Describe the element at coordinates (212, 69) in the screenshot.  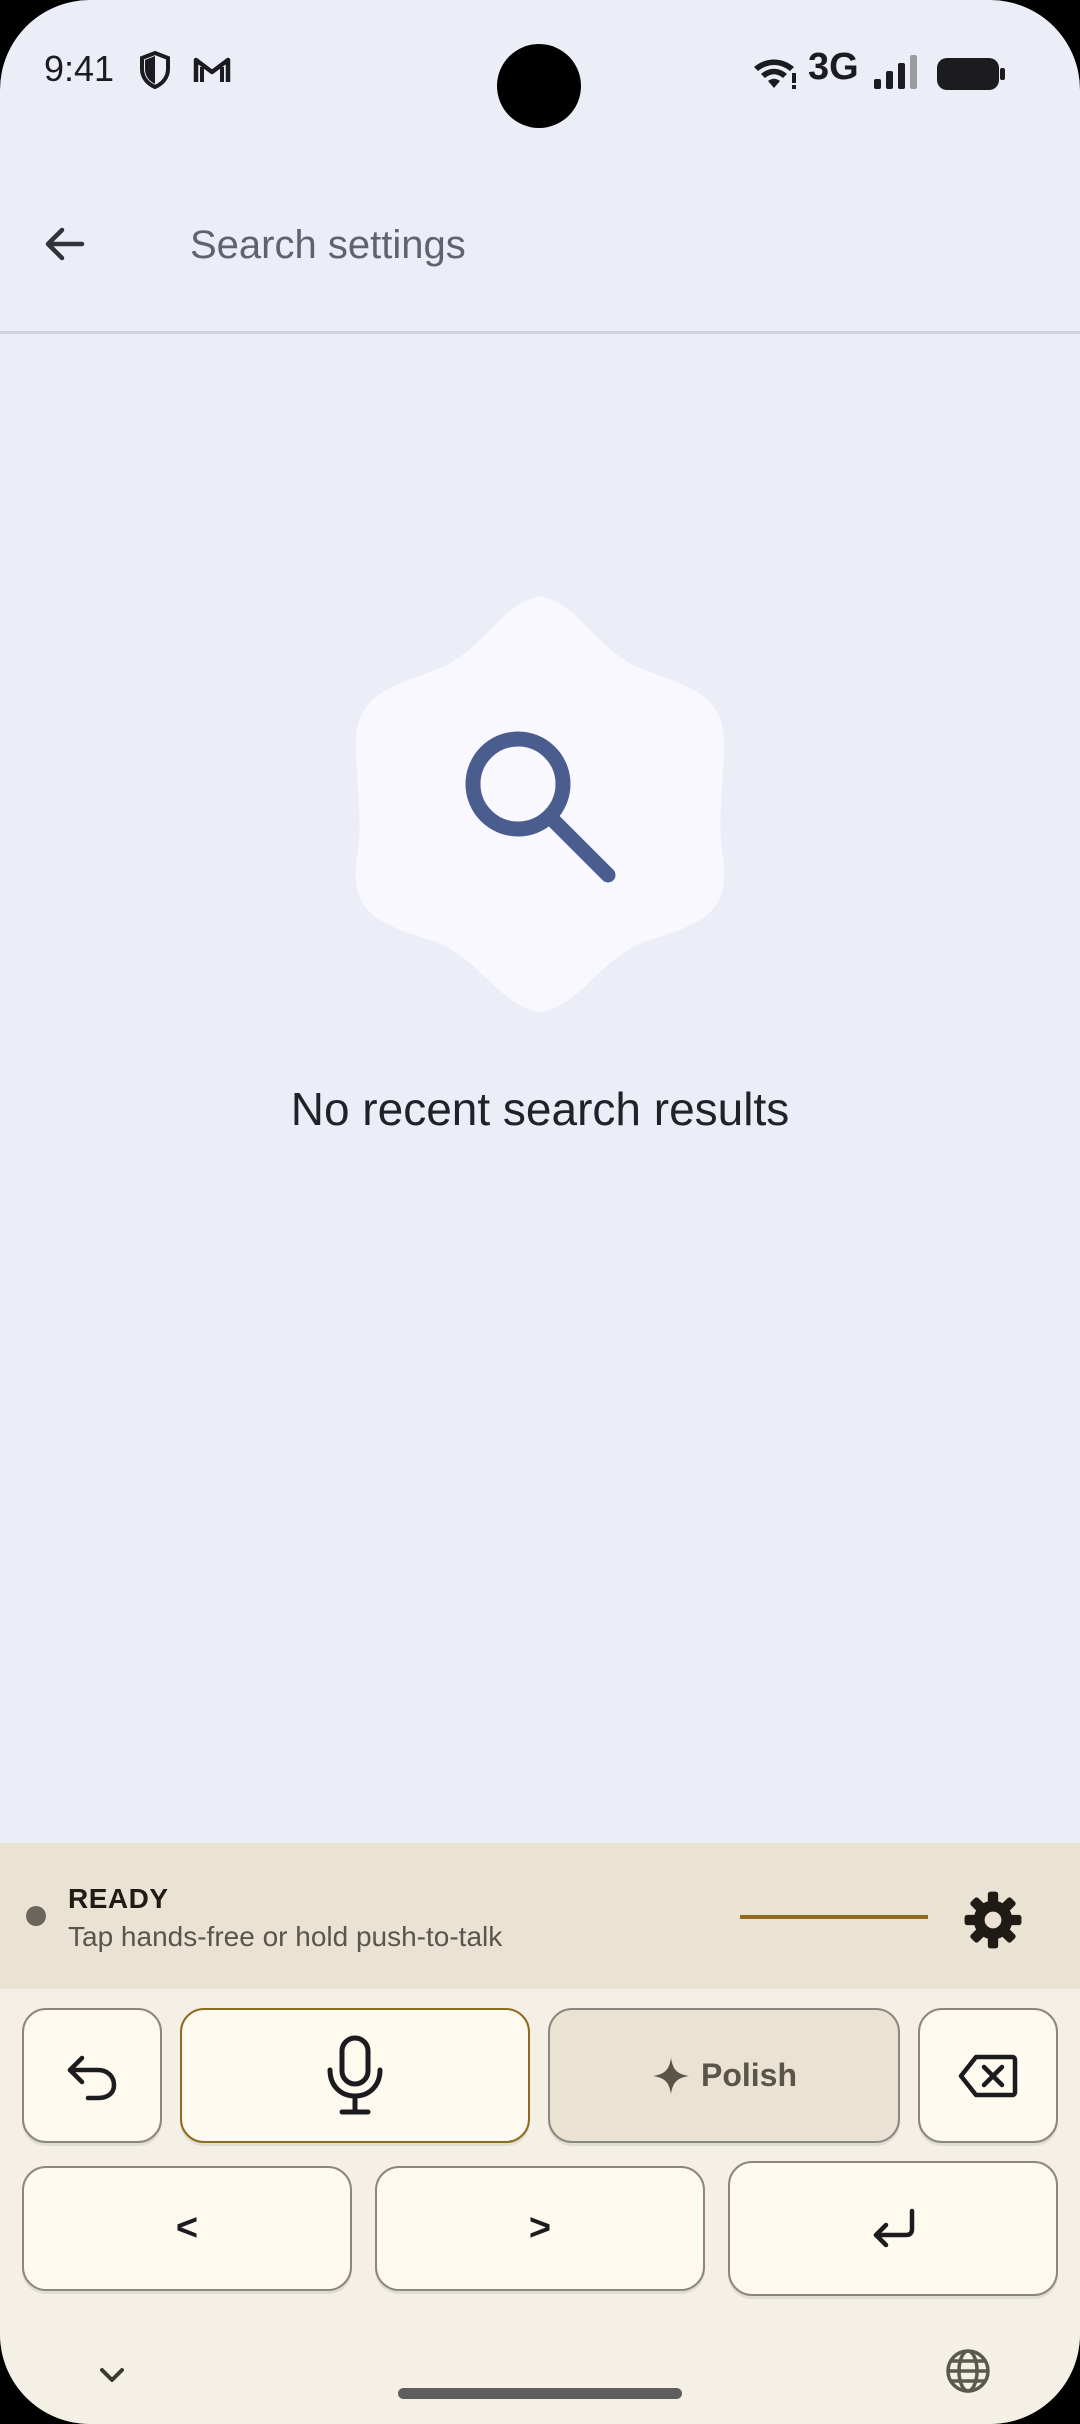
I see `gmail-icon` at that location.